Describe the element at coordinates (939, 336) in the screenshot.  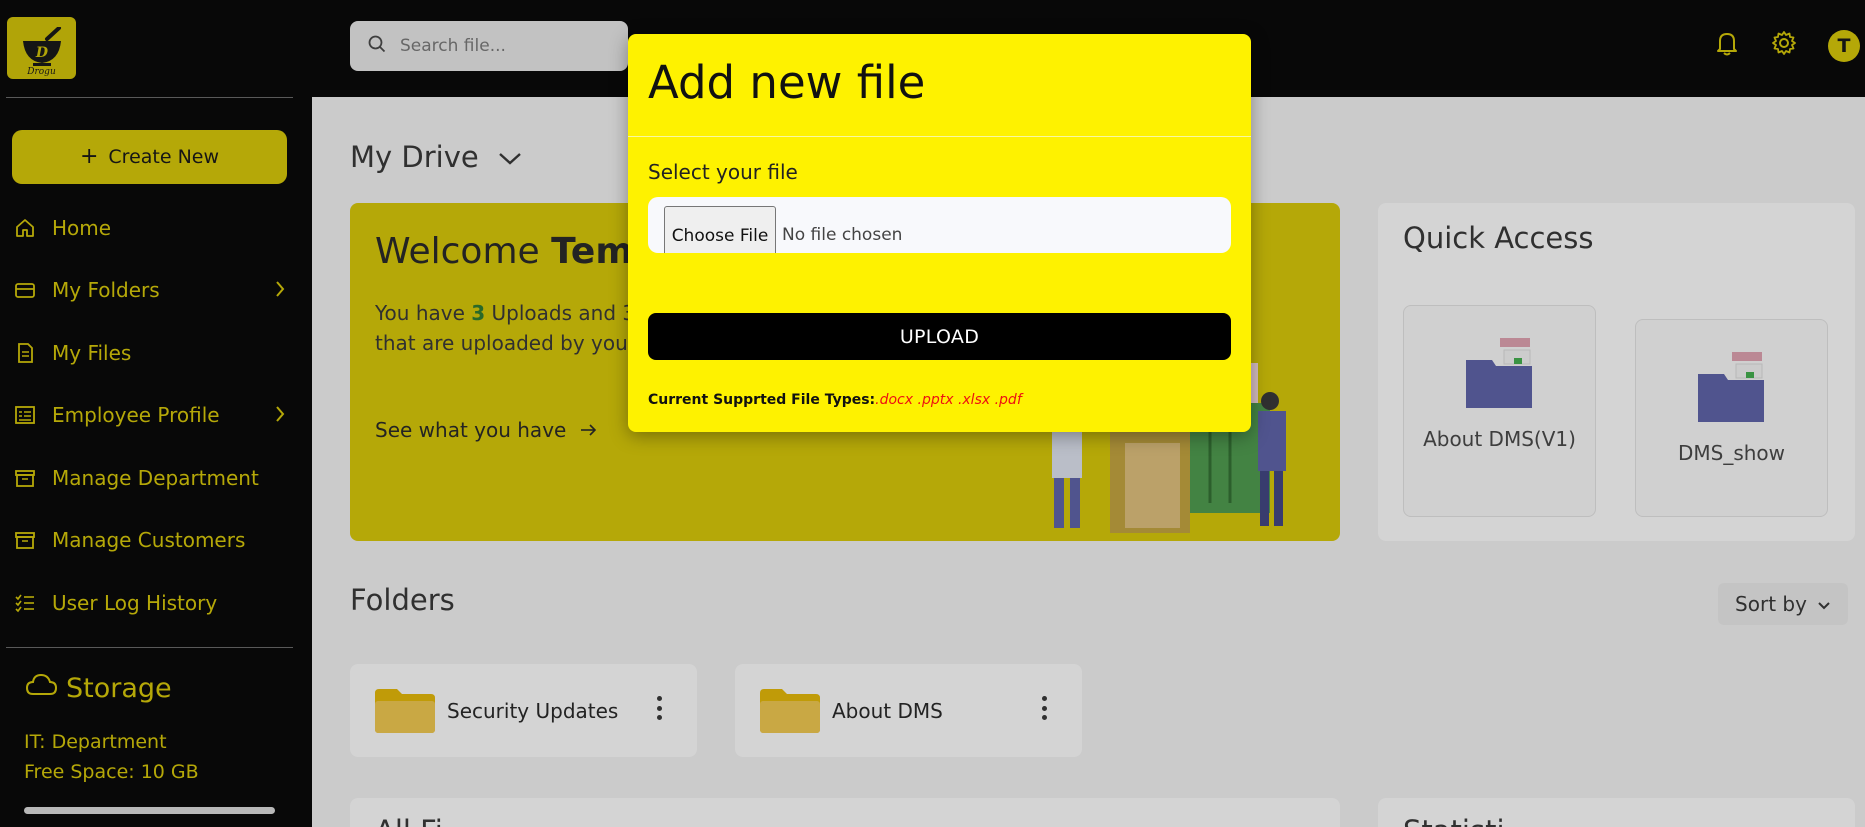
I see `upload-button: UPLOAD` at that location.